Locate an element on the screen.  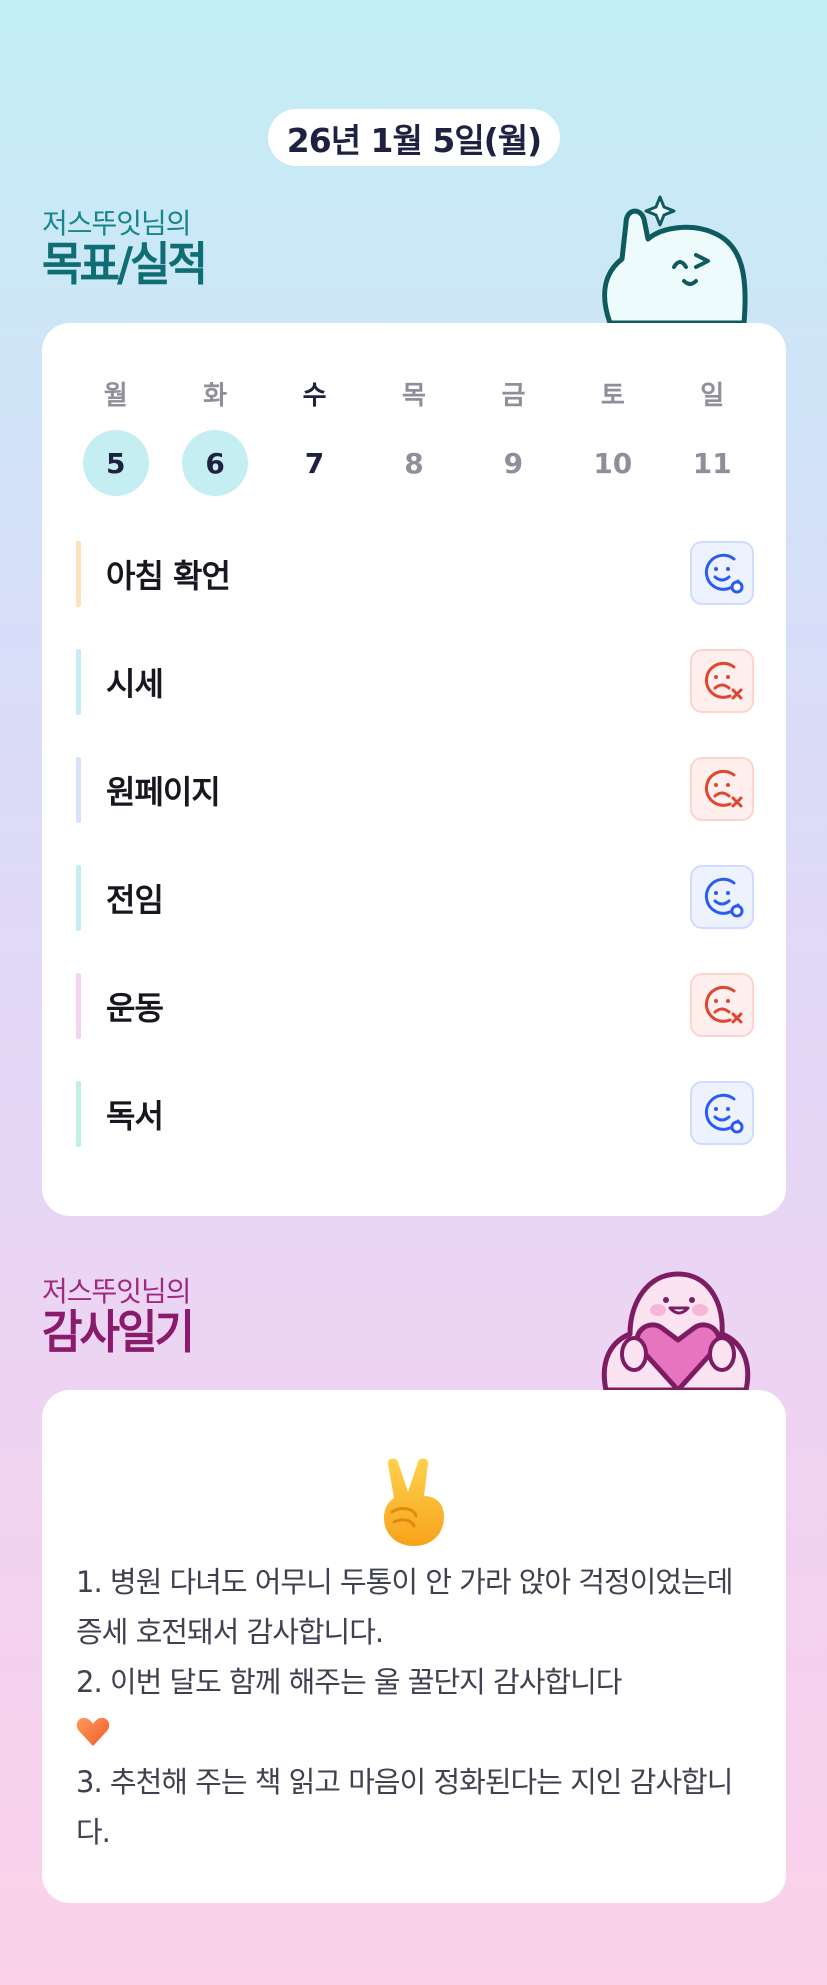
goal-label: 시세 is located at coordinates (135, 684).